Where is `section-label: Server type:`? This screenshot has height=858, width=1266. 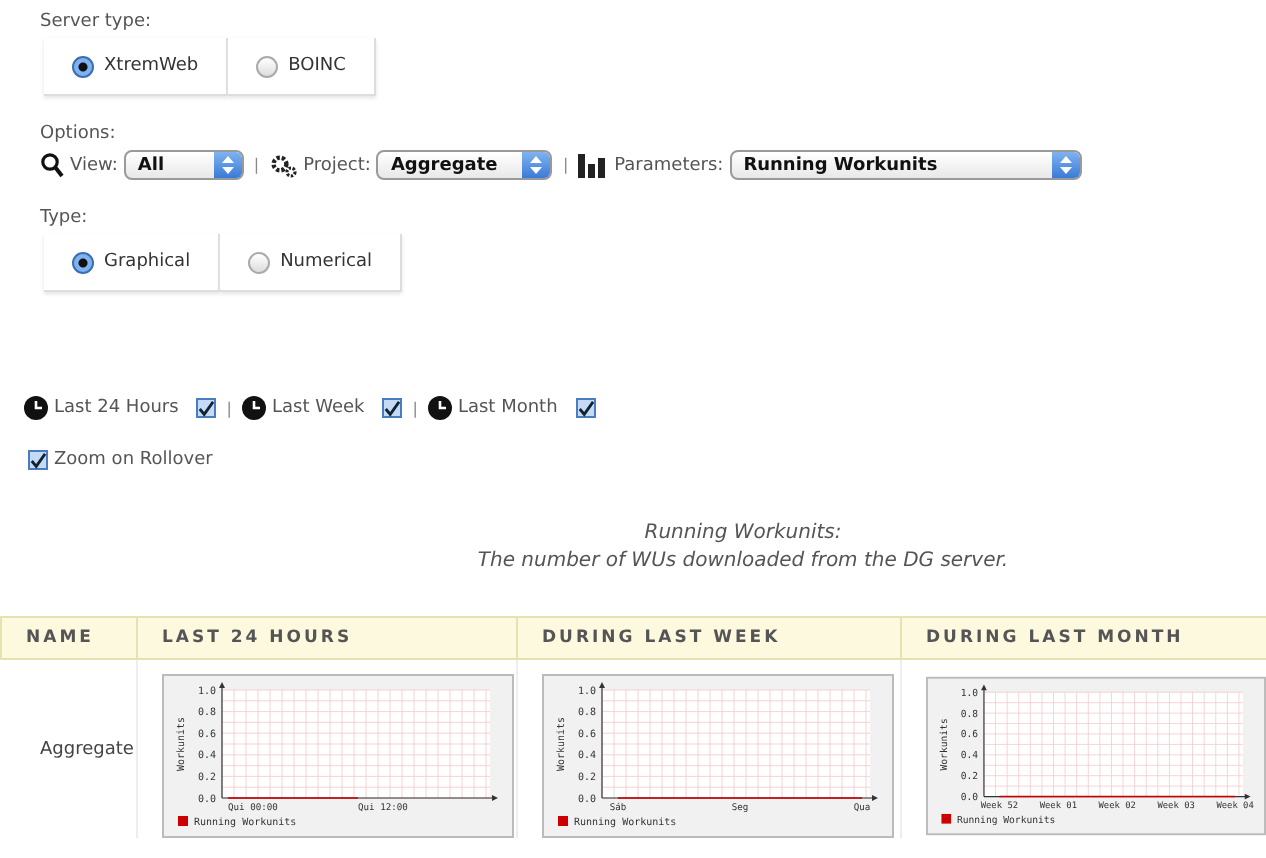 section-label: Server type: is located at coordinates (97, 22).